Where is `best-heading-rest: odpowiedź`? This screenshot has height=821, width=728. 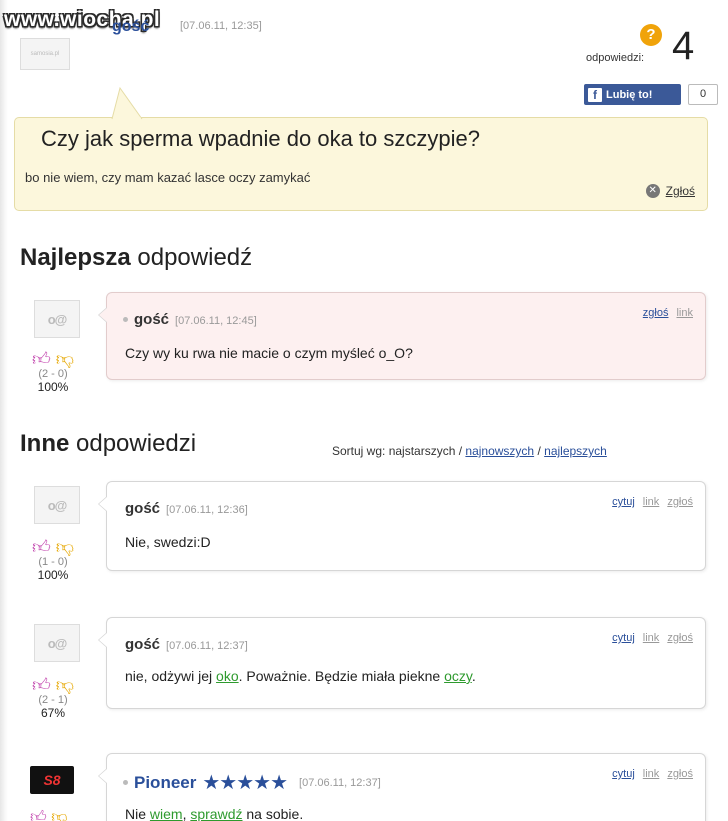
best-heading-rest: odpowiedź is located at coordinates (195, 257).